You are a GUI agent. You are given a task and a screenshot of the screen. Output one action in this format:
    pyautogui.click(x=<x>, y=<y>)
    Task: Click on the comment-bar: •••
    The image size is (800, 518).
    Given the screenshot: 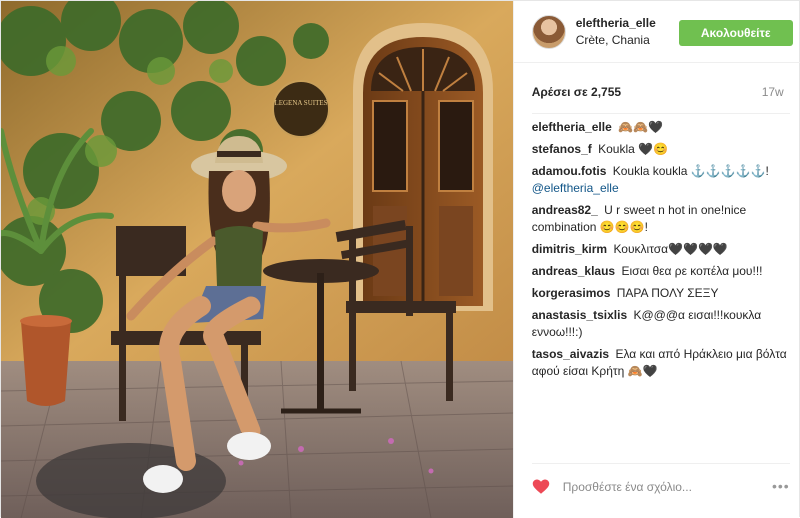 What is the action you would take?
    pyautogui.click(x=660, y=486)
    